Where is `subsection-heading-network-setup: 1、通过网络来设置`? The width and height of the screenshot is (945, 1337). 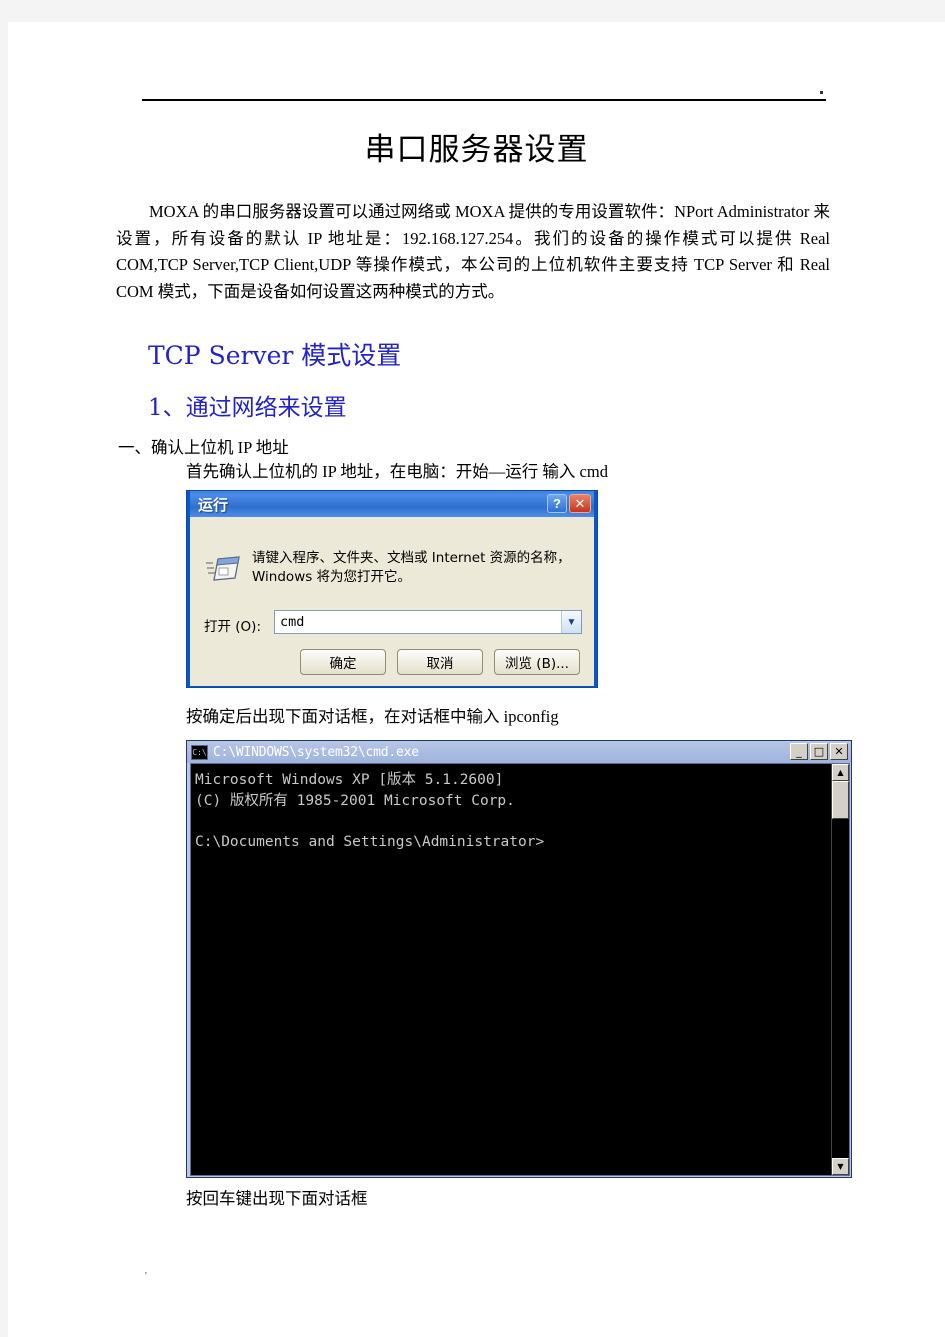 subsection-heading-network-setup: 1、通过网络来设置 is located at coordinates (247, 408).